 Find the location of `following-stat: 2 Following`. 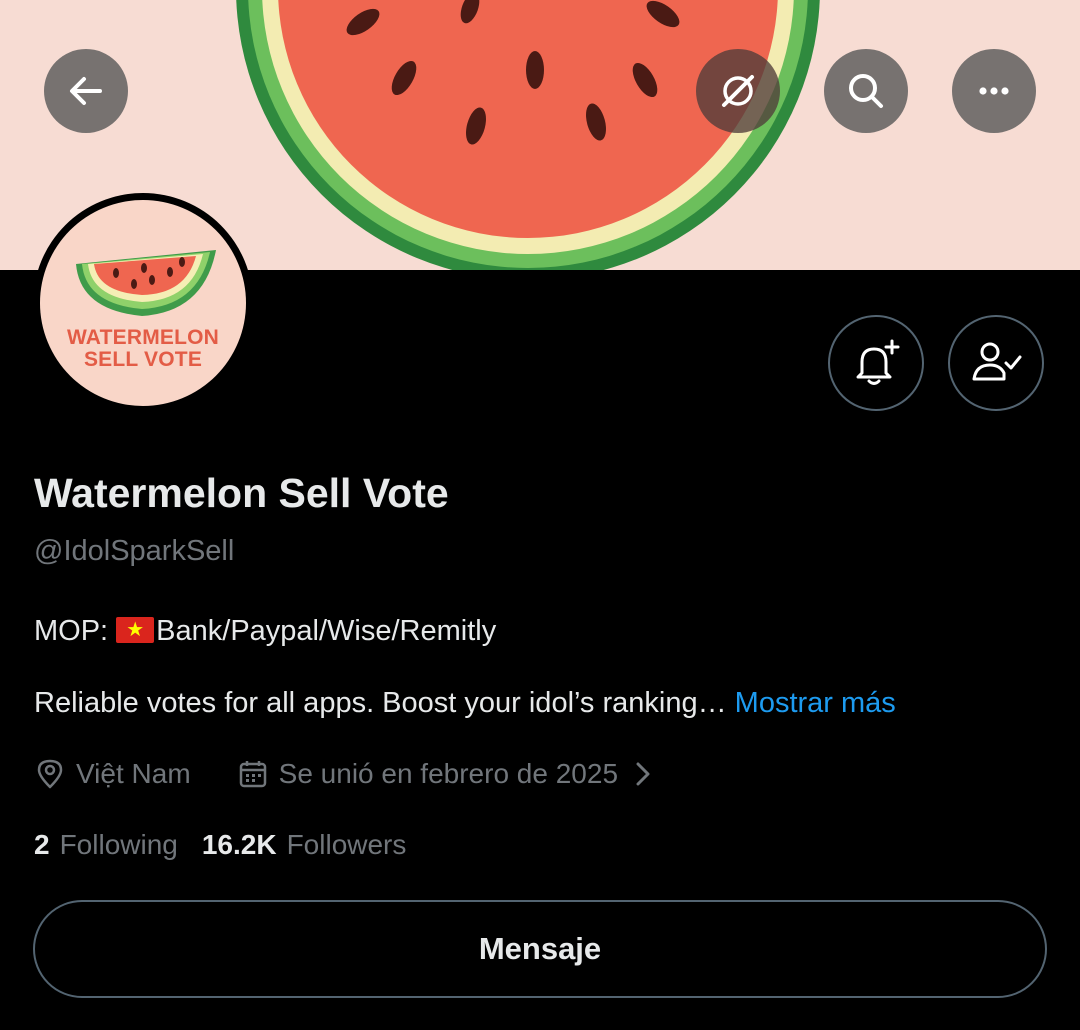

following-stat: 2 Following is located at coordinates (106, 845).